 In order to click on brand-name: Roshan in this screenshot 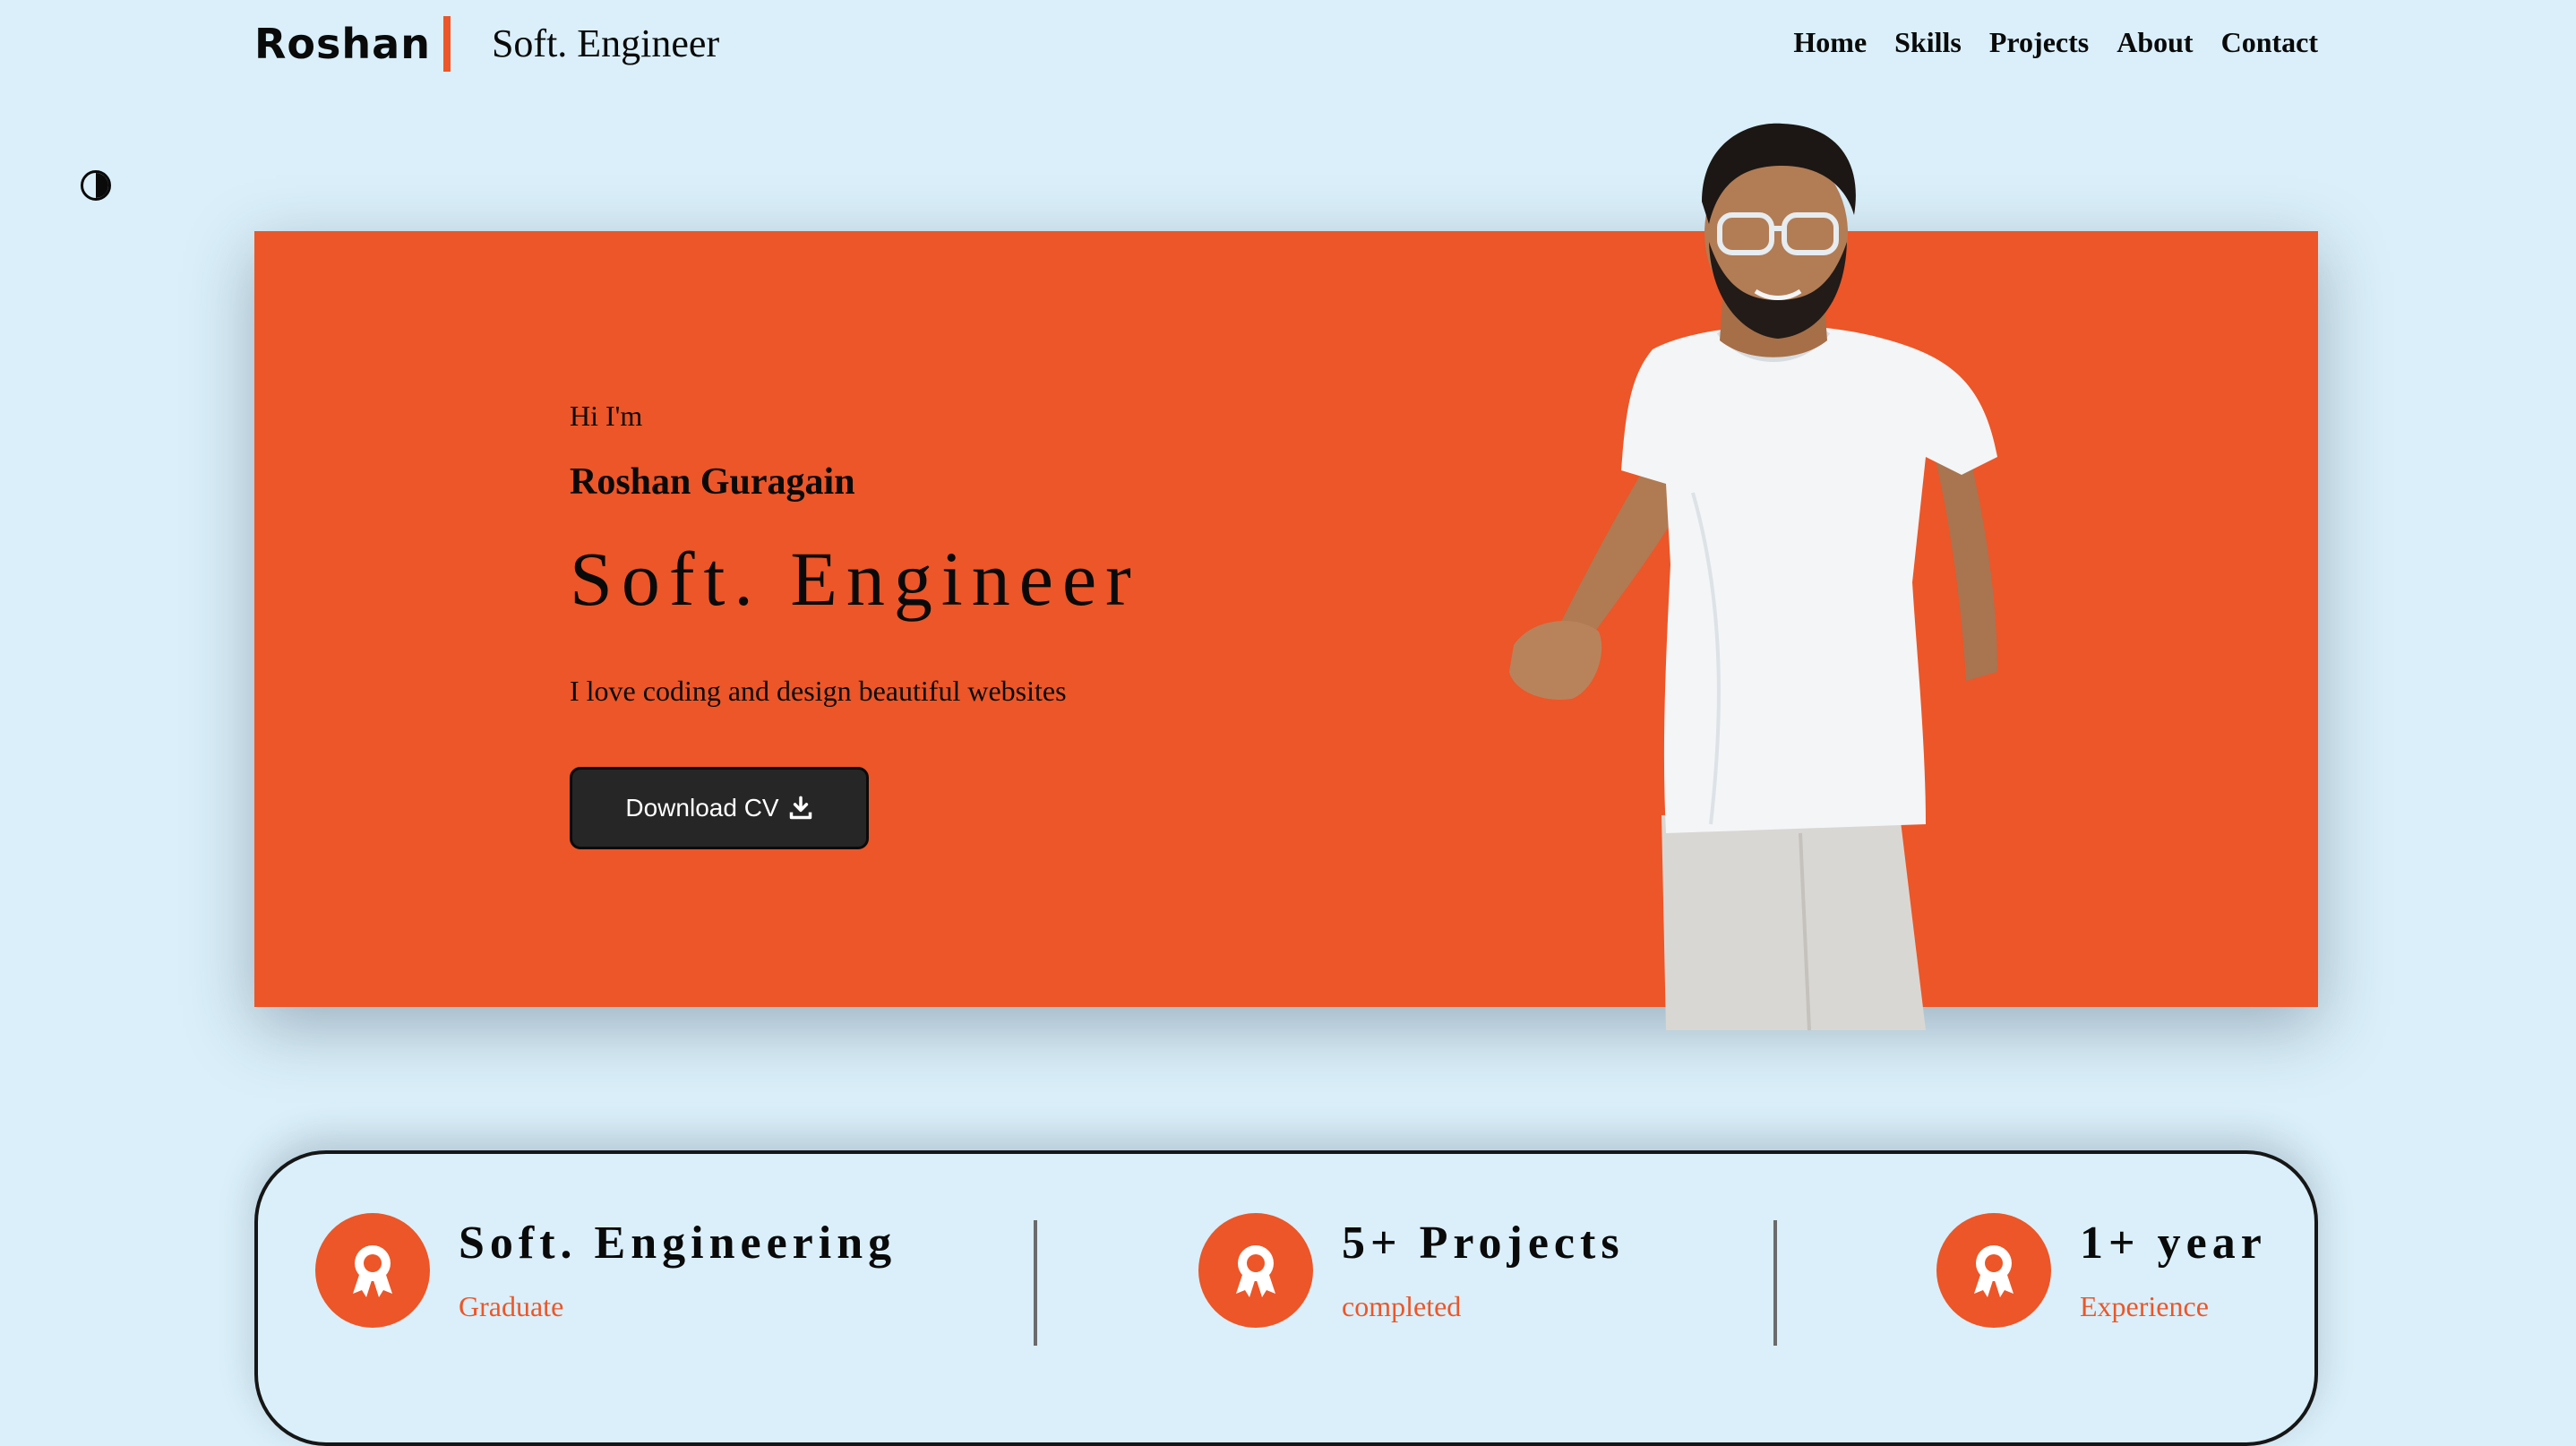, I will do `click(342, 44)`.